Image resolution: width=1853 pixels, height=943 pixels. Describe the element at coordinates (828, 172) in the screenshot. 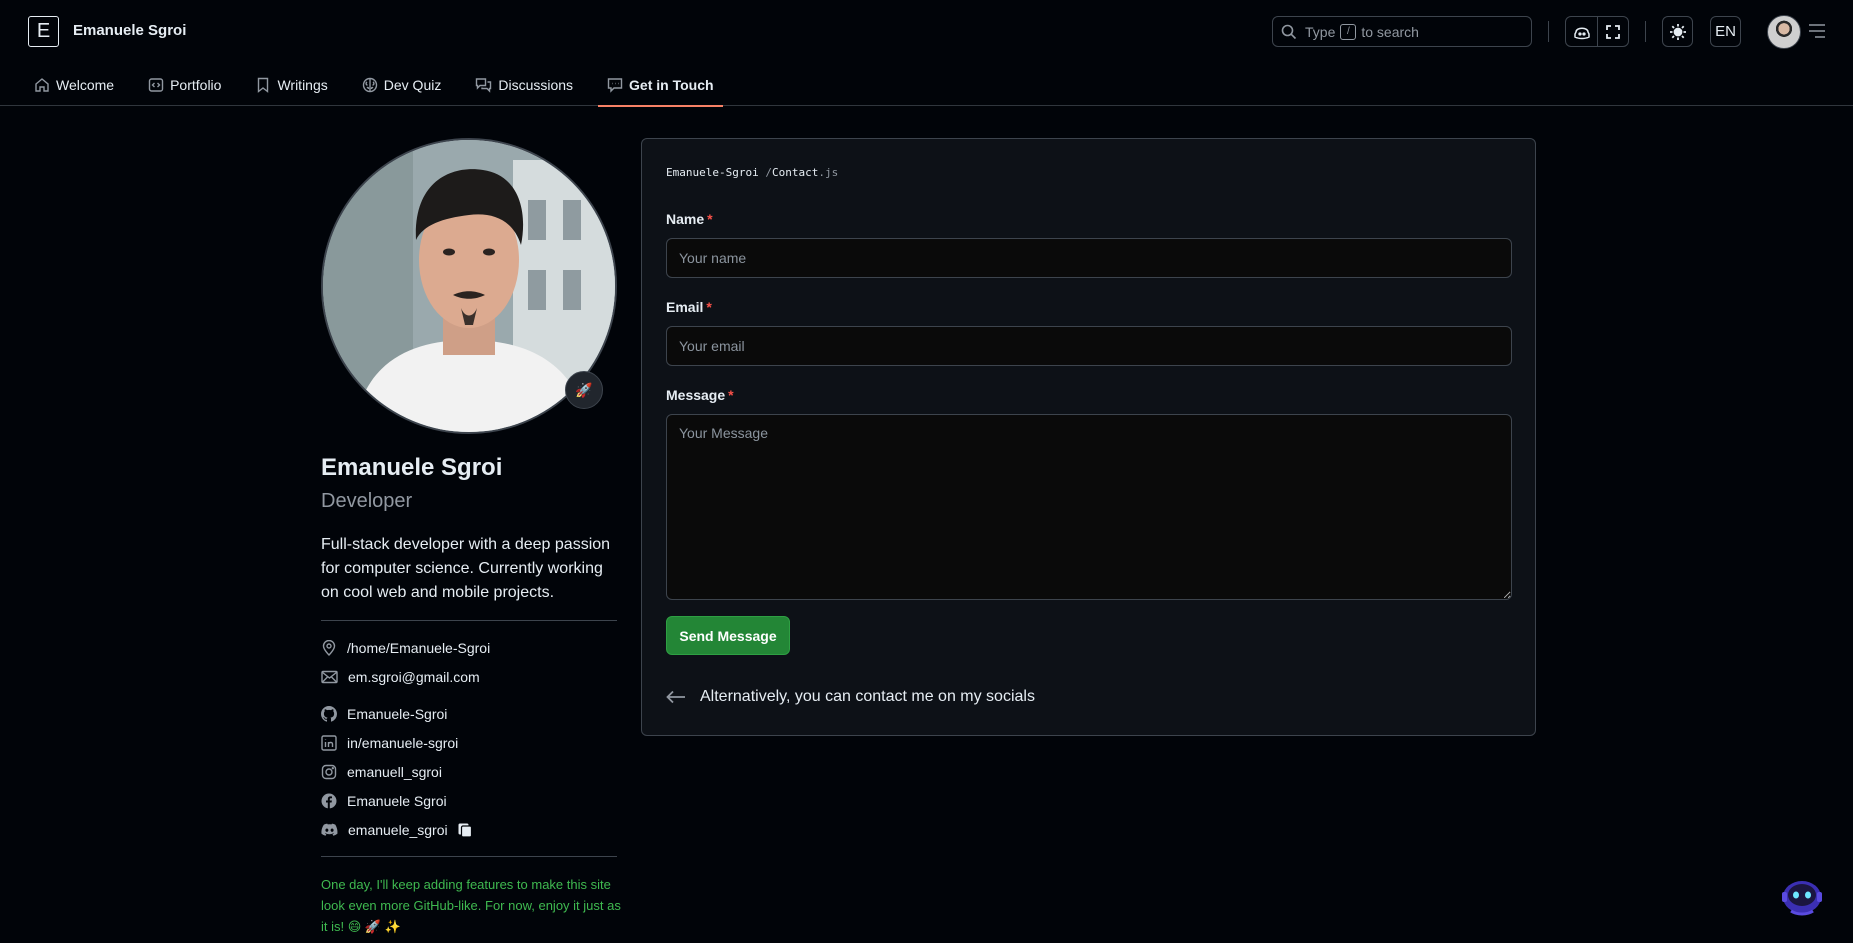

I see `breadcrumb-ext: .js` at that location.